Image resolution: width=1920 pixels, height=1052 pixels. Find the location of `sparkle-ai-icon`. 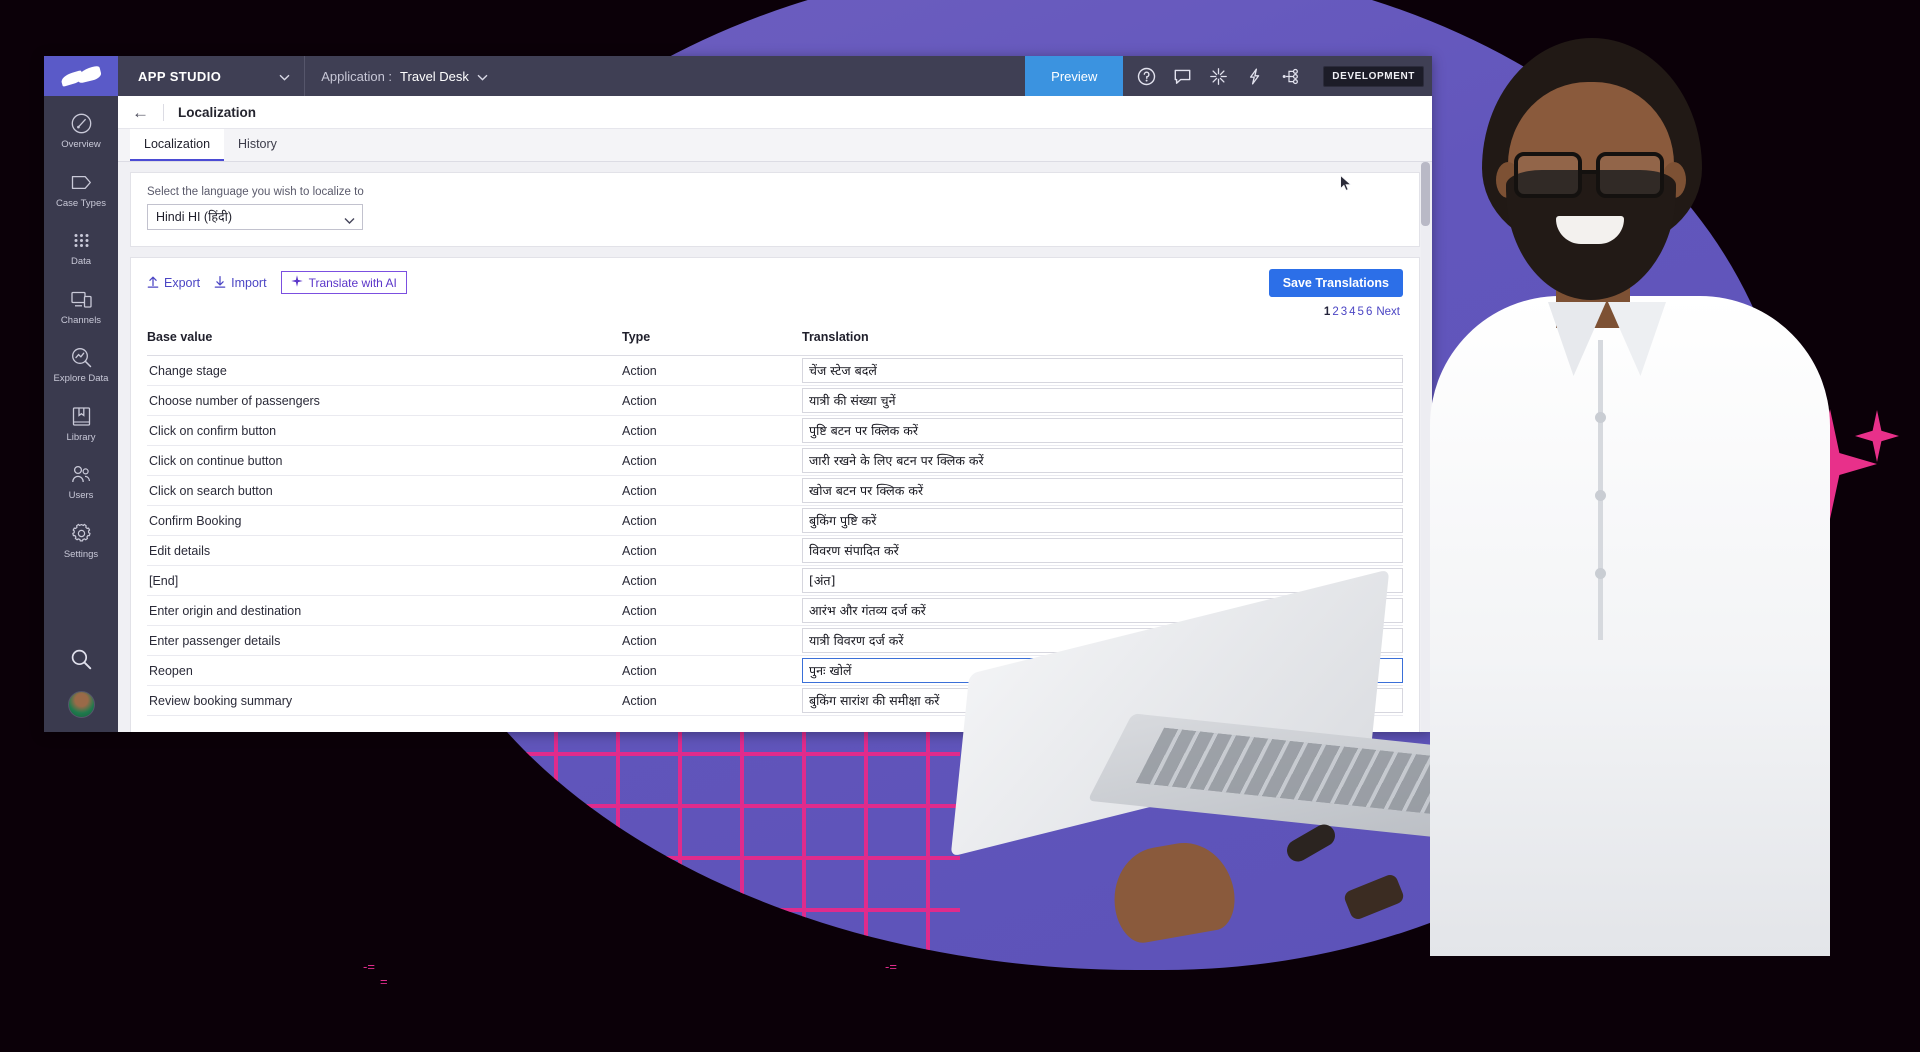

sparkle-ai-icon is located at coordinates (1218, 76).